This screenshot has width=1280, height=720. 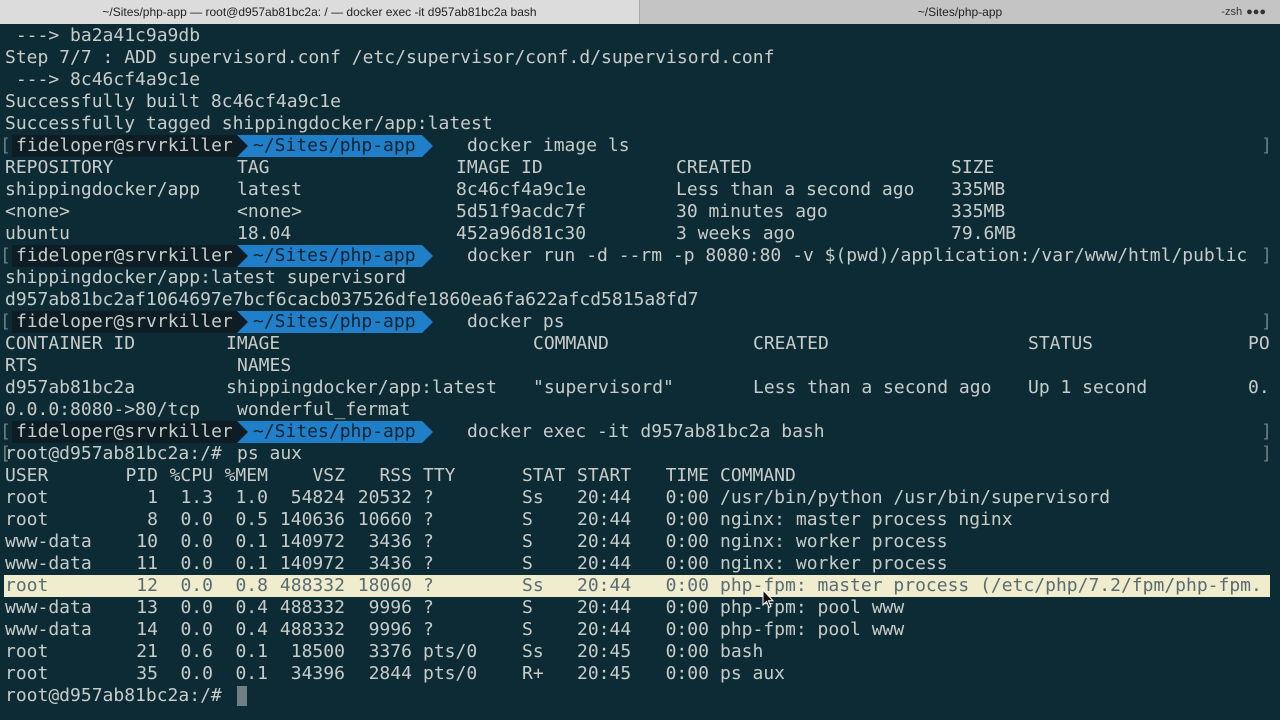 I want to click on process-table-header-cell: USER, so click(x=27, y=475).